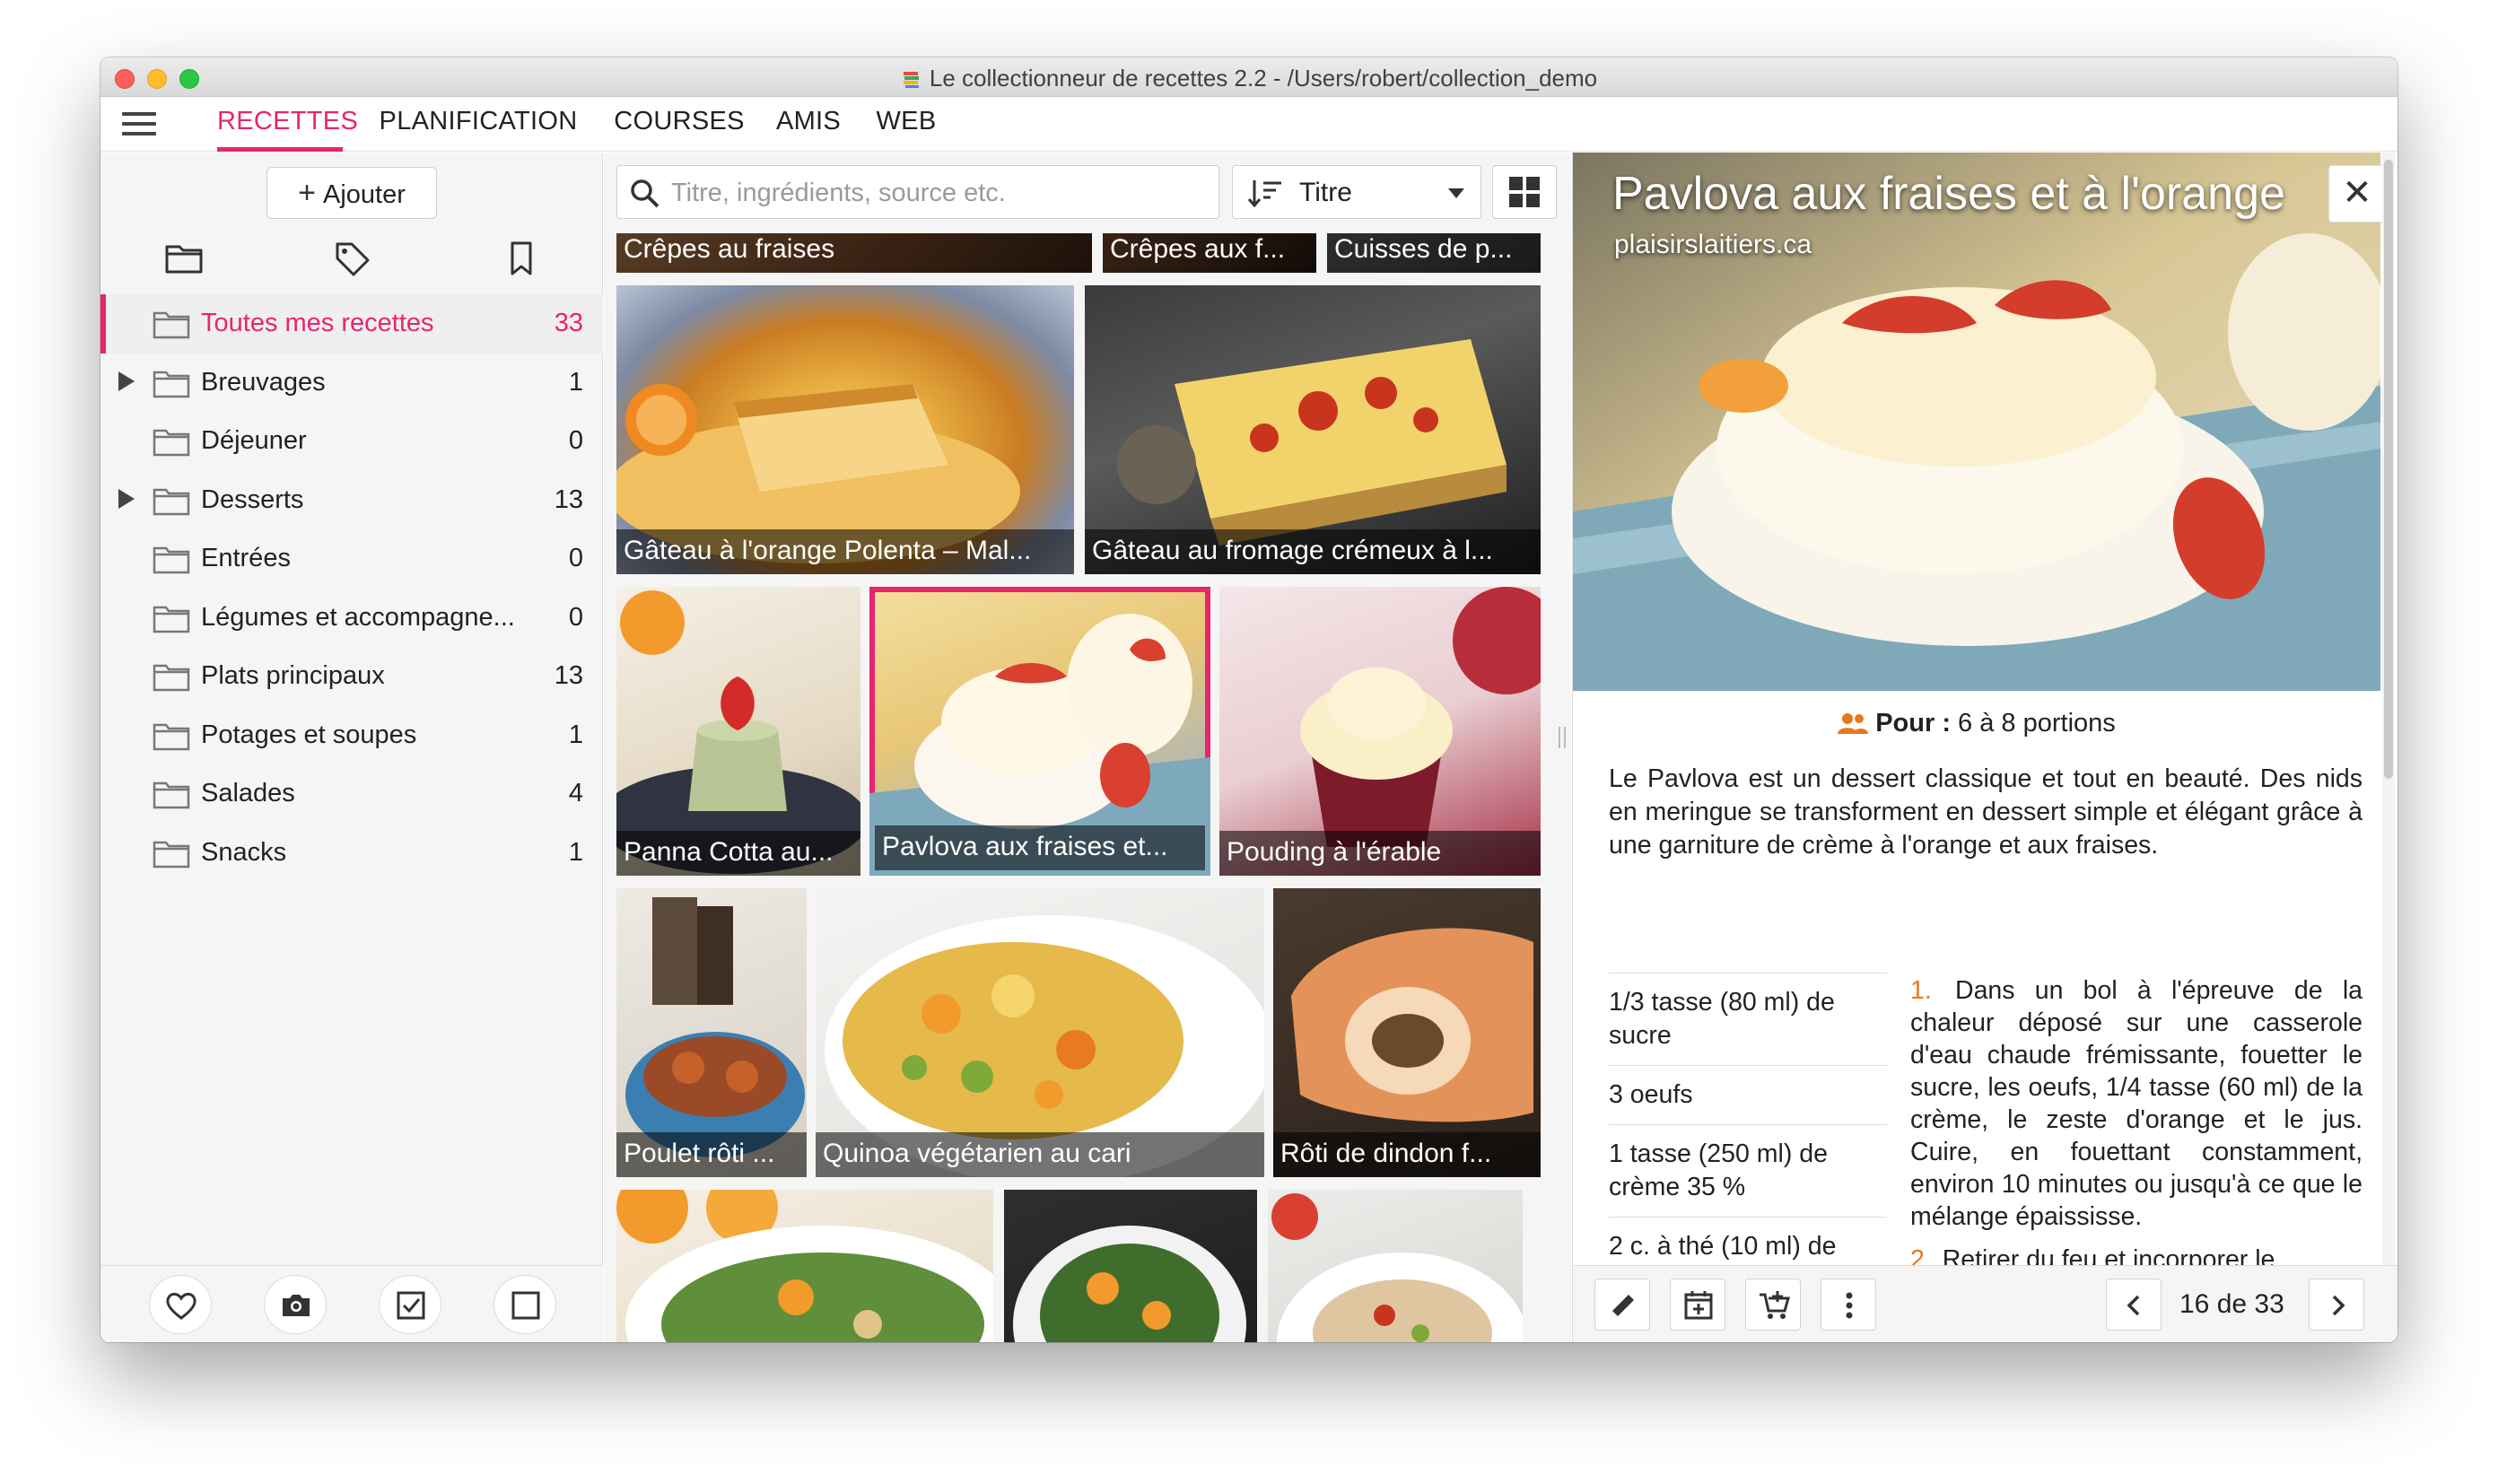 This screenshot has height=1484, width=2498. What do you see at coordinates (568, 323) in the screenshot?
I see `folder-count: 33` at bounding box center [568, 323].